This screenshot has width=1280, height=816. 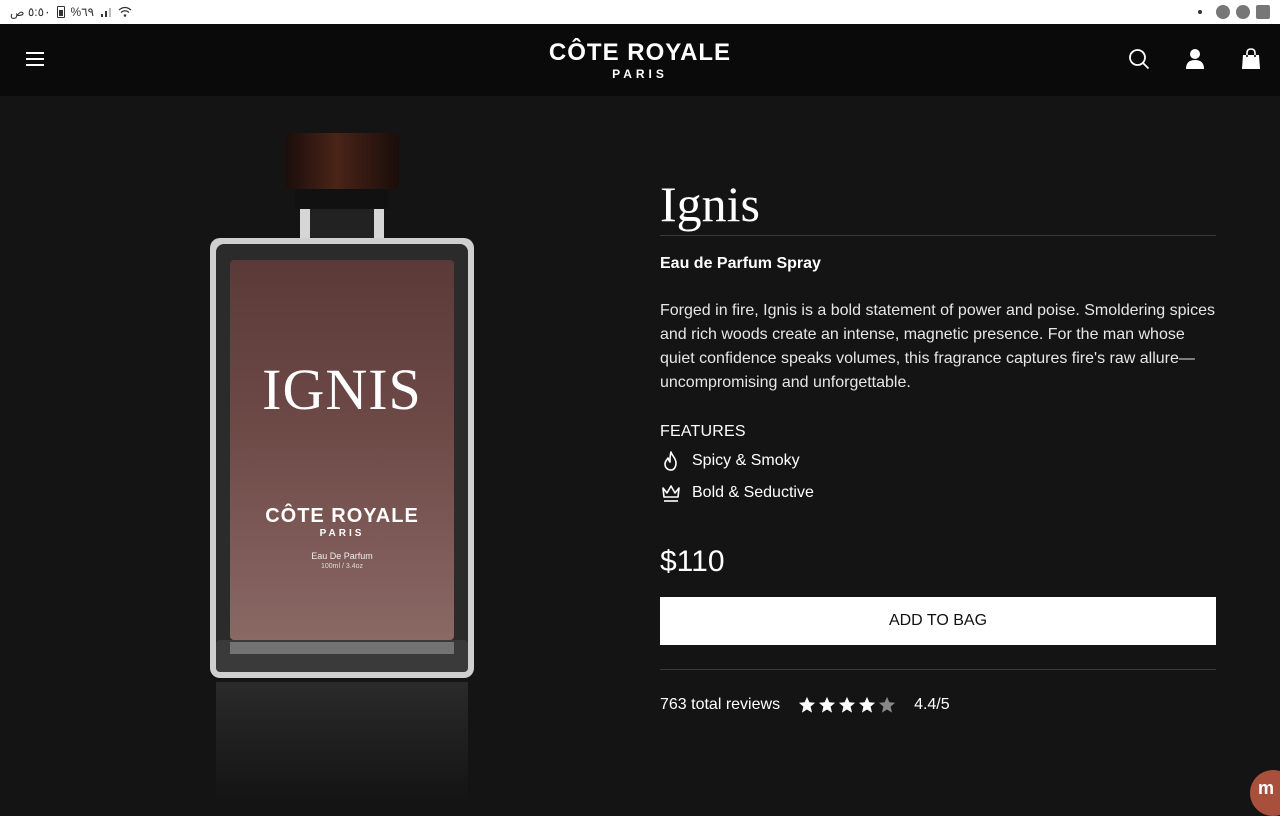 What do you see at coordinates (932, 705) in the screenshot?
I see `rating-value: 4.4/5` at bounding box center [932, 705].